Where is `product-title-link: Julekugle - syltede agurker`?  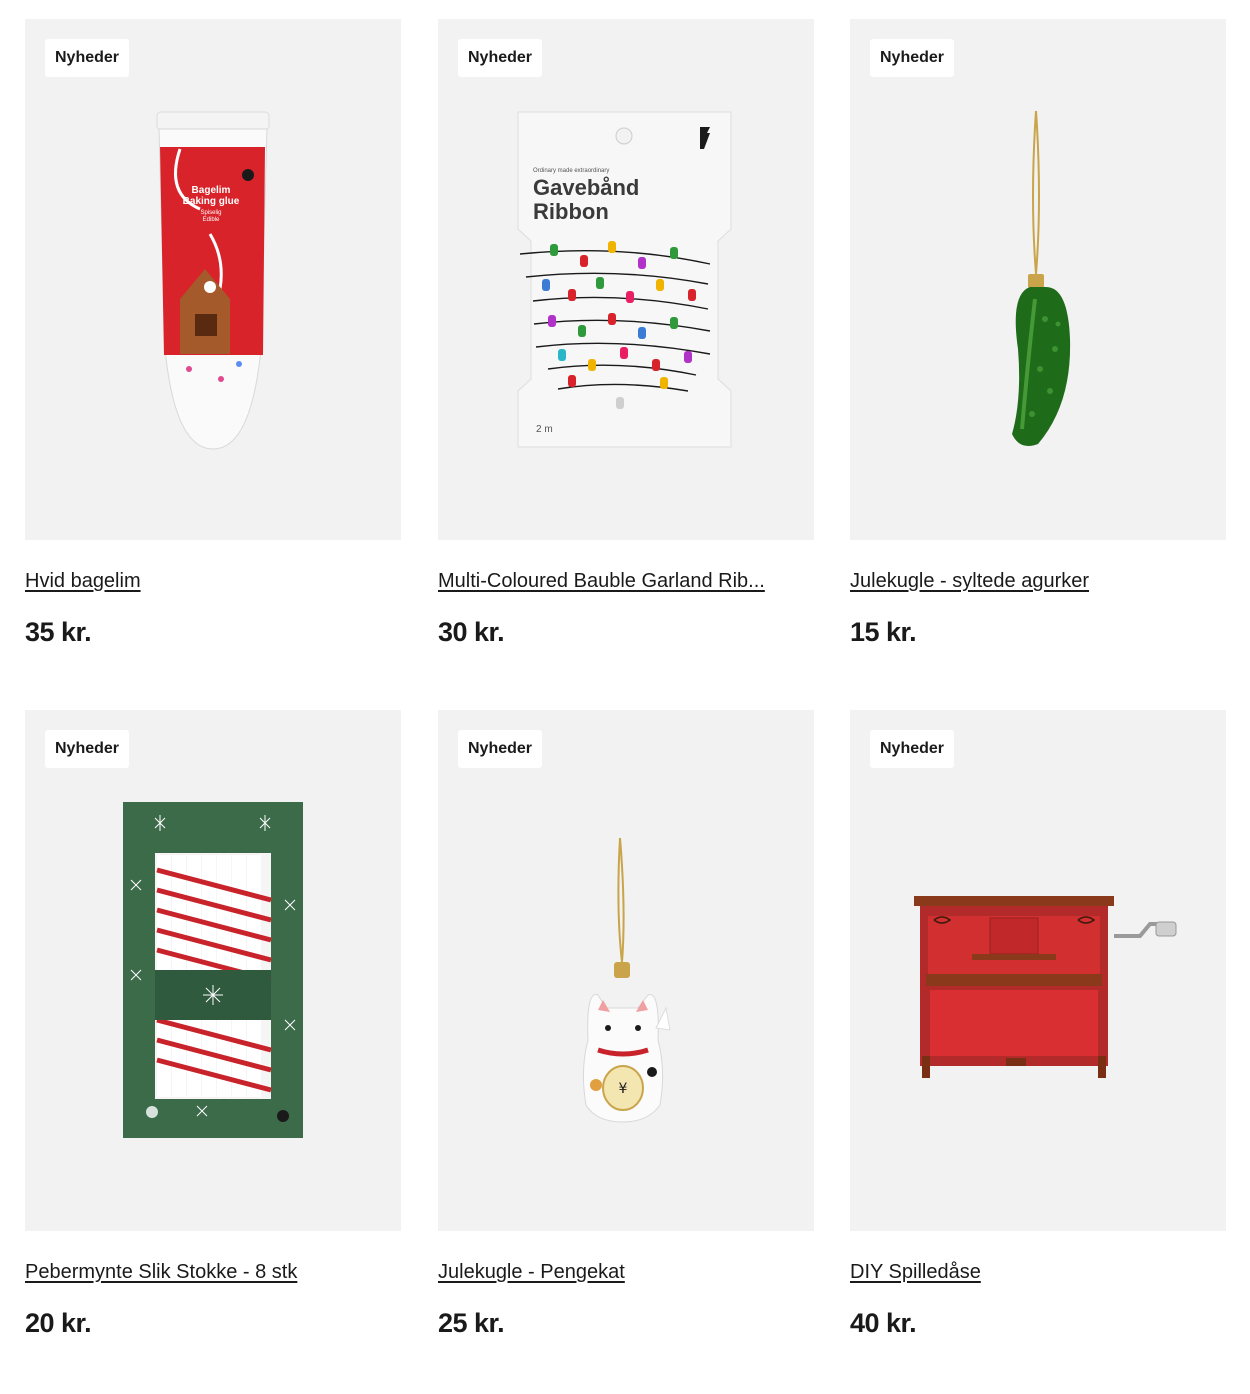
product-title-link: Julekugle - syltede agurker is located at coordinates (1038, 581).